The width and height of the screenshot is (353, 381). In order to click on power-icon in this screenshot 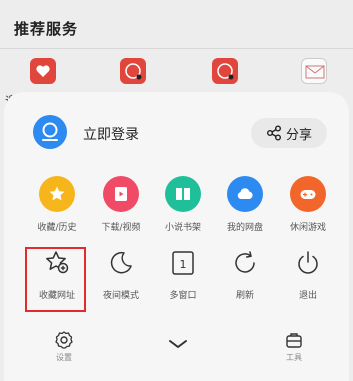, I will do `click(308, 263)`.